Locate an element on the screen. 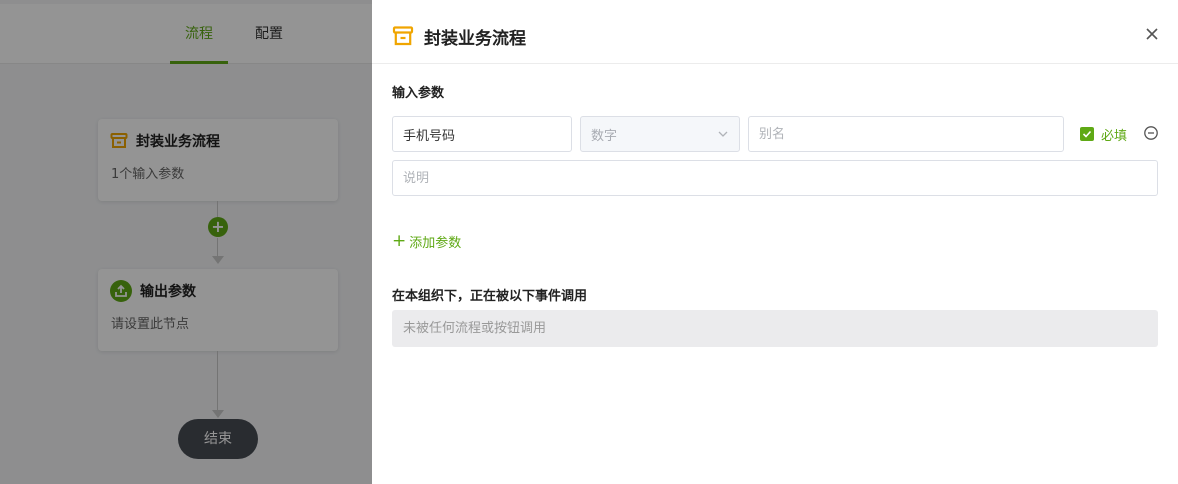 The width and height of the screenshot is (1178, 484). remove-param-button is located at coordinates (1151, 133).